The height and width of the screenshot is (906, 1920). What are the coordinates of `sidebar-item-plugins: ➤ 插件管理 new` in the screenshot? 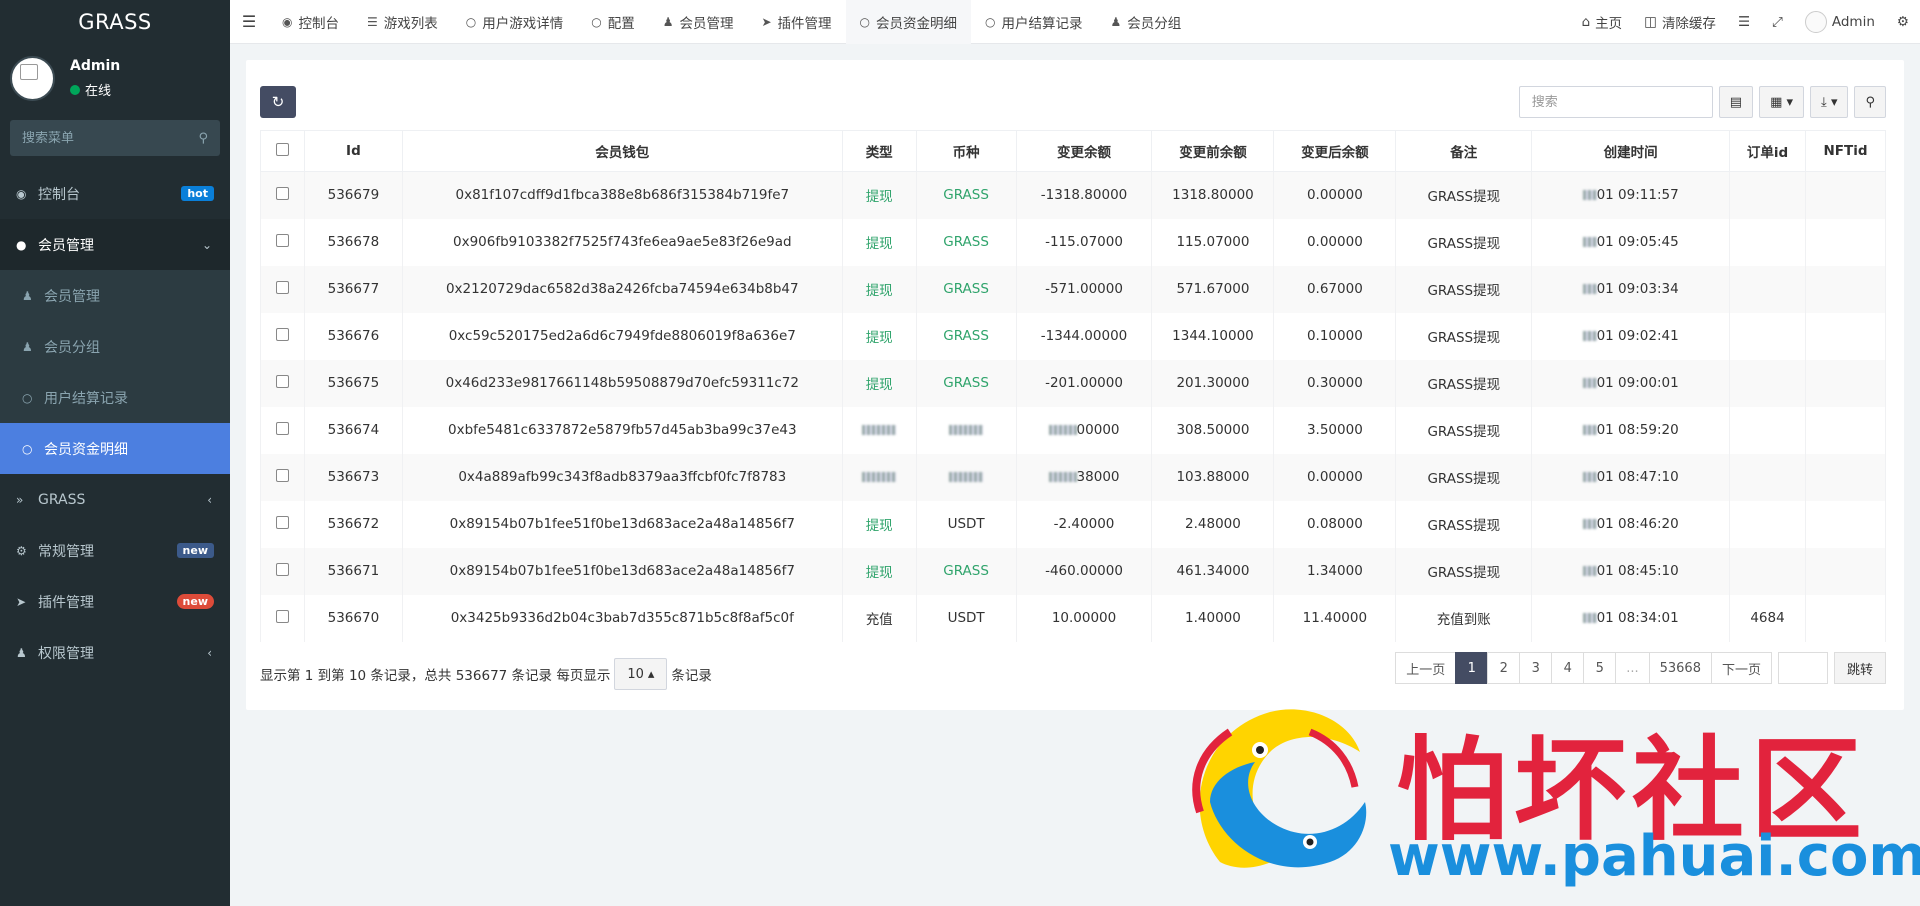 It's located at (115, 601).